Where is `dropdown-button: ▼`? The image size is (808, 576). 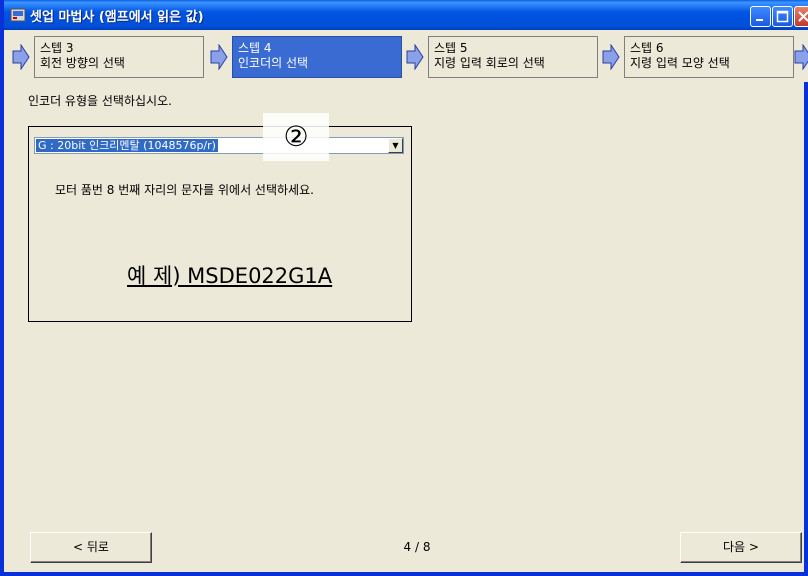
dropdown-button: ▼ is located at coordinates (395, 145).